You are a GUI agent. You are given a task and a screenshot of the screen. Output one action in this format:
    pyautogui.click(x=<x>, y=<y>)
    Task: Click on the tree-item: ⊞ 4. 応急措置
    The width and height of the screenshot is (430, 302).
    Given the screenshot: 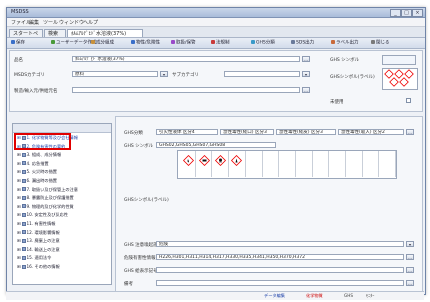 What is the action you would take?
    pyautogui.click(x=33, y=164)
    